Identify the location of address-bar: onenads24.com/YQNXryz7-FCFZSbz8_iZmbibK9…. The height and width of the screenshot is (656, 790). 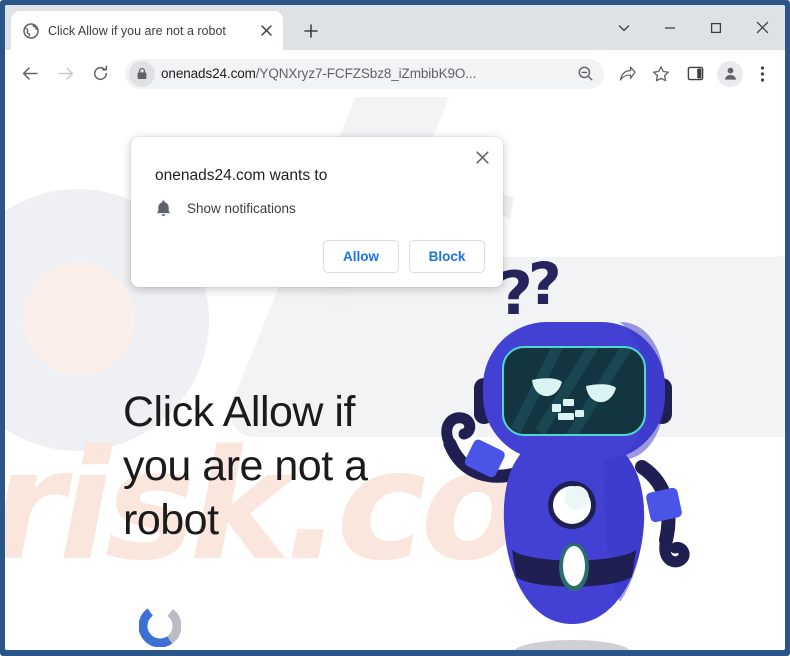
(364, 73).